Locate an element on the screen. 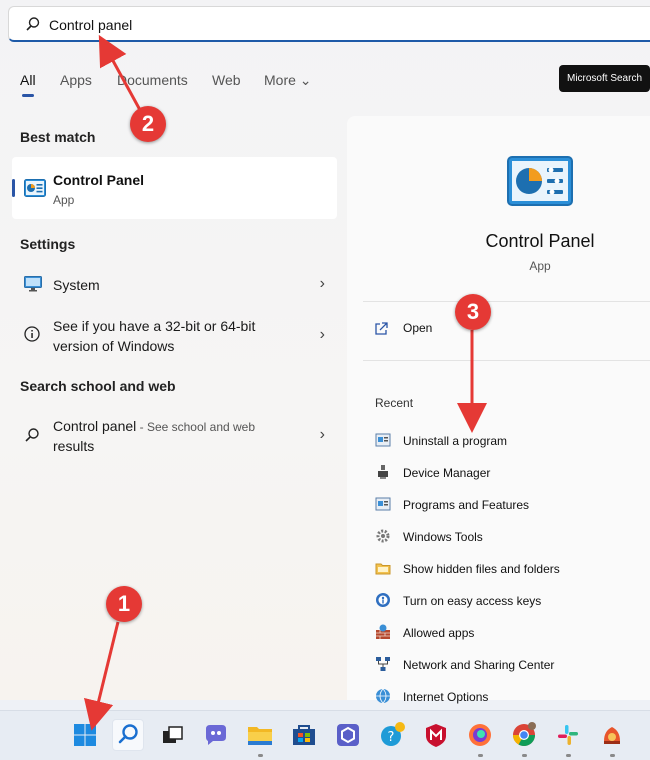 The height and width of the screenshot is (760, 650). annotation-badge-3: 3 is located at coordinates (473, 312).